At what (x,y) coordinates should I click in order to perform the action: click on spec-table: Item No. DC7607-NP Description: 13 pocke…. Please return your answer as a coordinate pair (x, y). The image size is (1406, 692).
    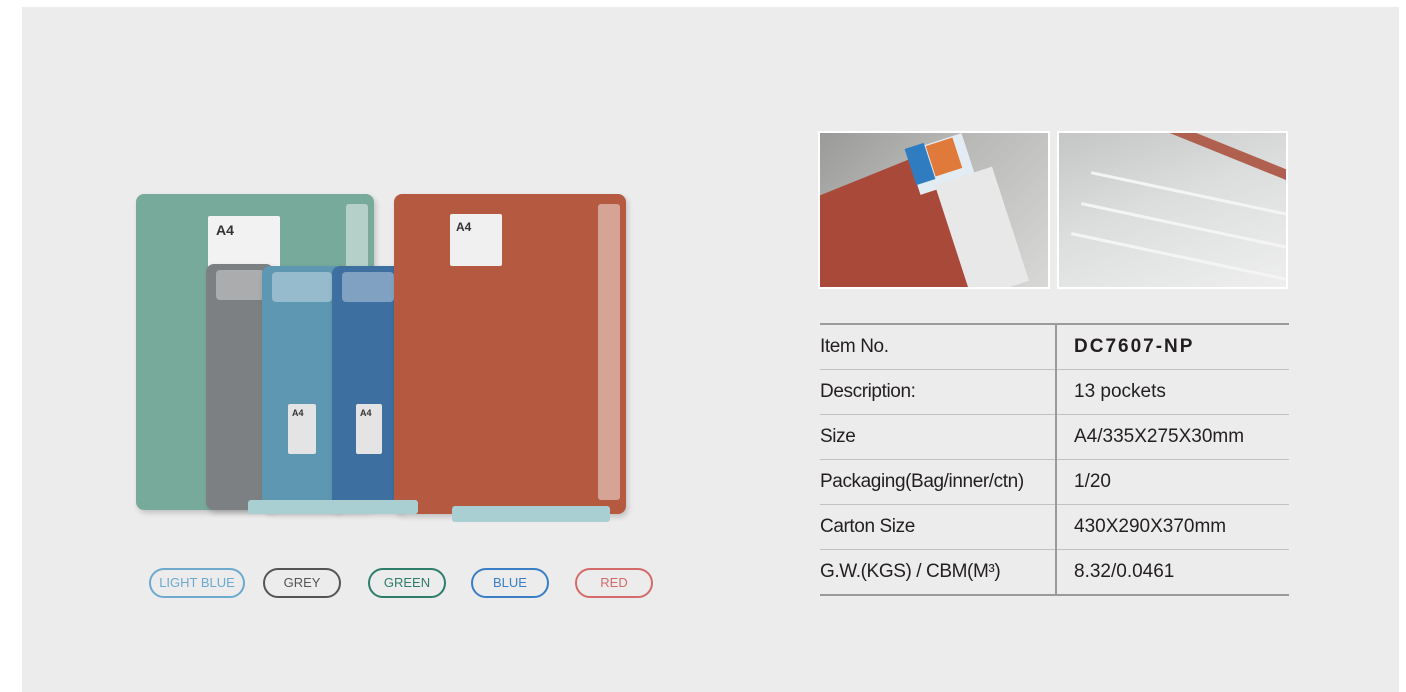
    Looking at the image, I should click on (1054, 459).